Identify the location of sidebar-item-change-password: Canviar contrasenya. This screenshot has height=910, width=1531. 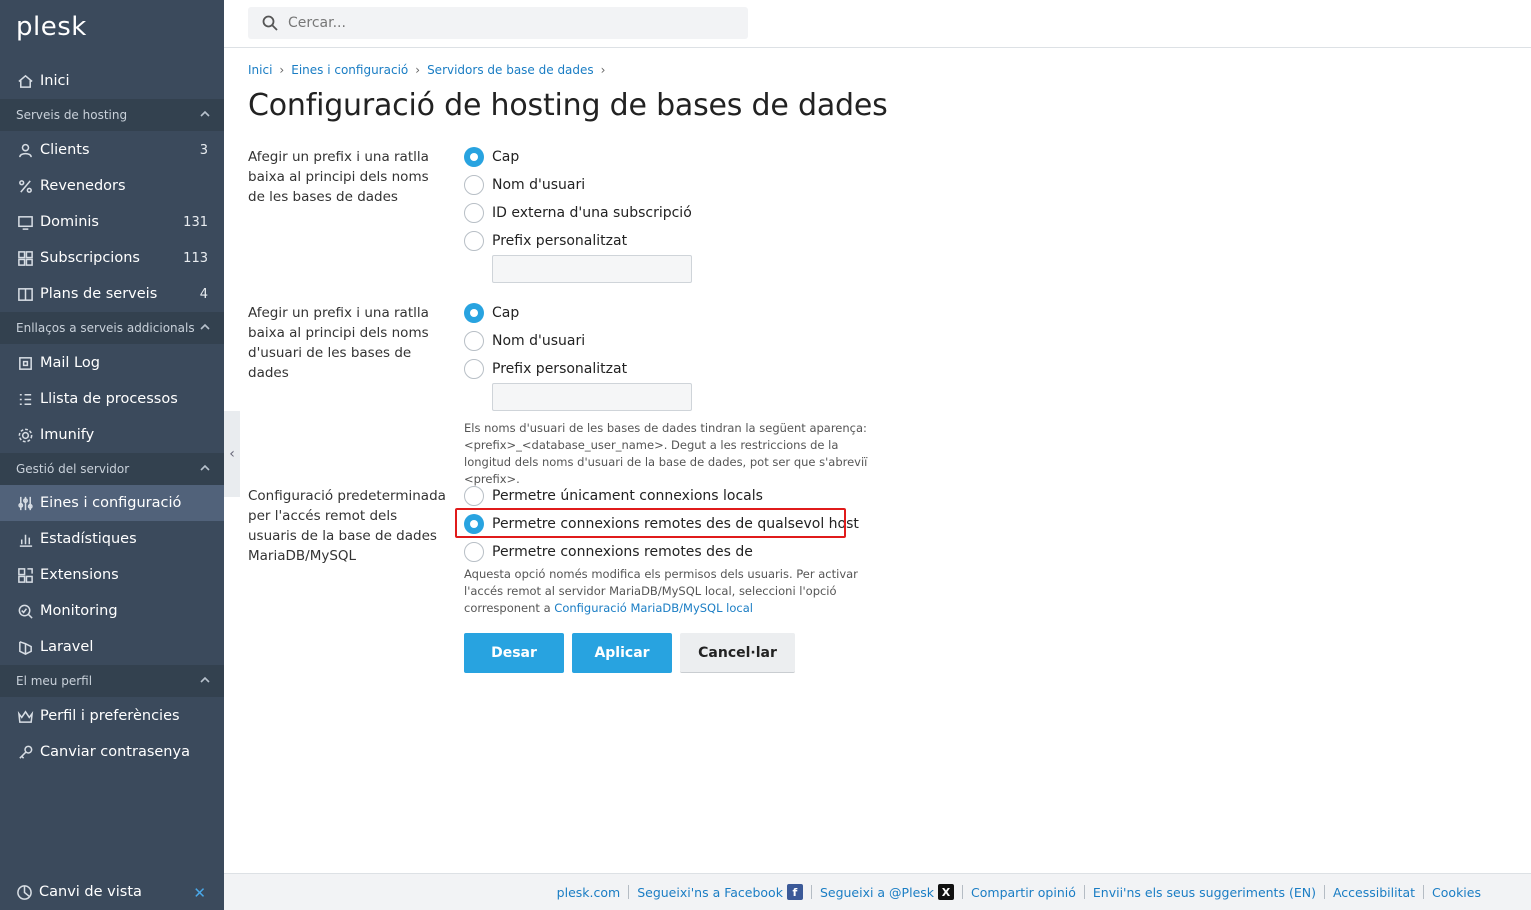
(112, 752).